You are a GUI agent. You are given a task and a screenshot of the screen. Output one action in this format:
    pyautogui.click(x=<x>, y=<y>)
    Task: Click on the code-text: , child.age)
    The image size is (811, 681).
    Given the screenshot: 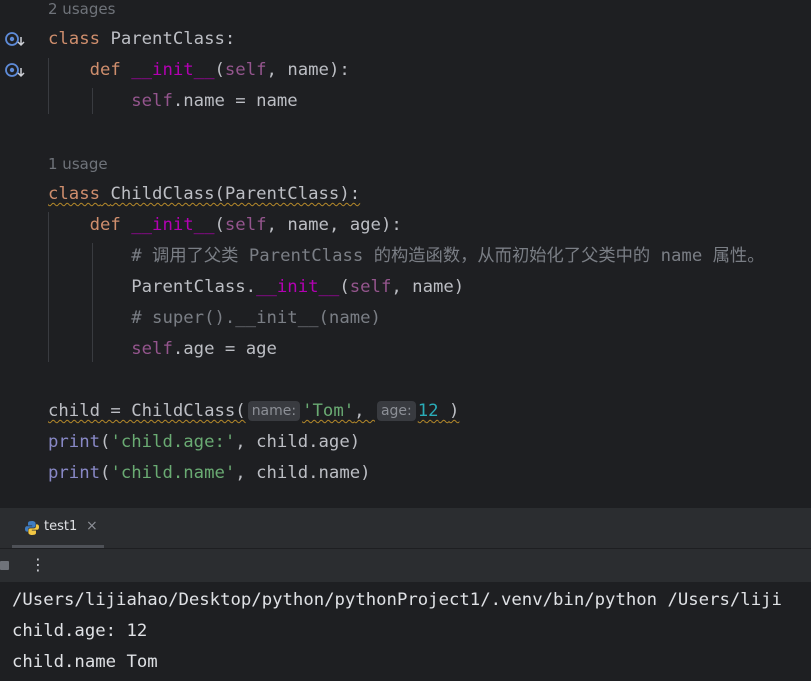 What is the action you would take?
    pyautogui.click(x=298, y=442)
    